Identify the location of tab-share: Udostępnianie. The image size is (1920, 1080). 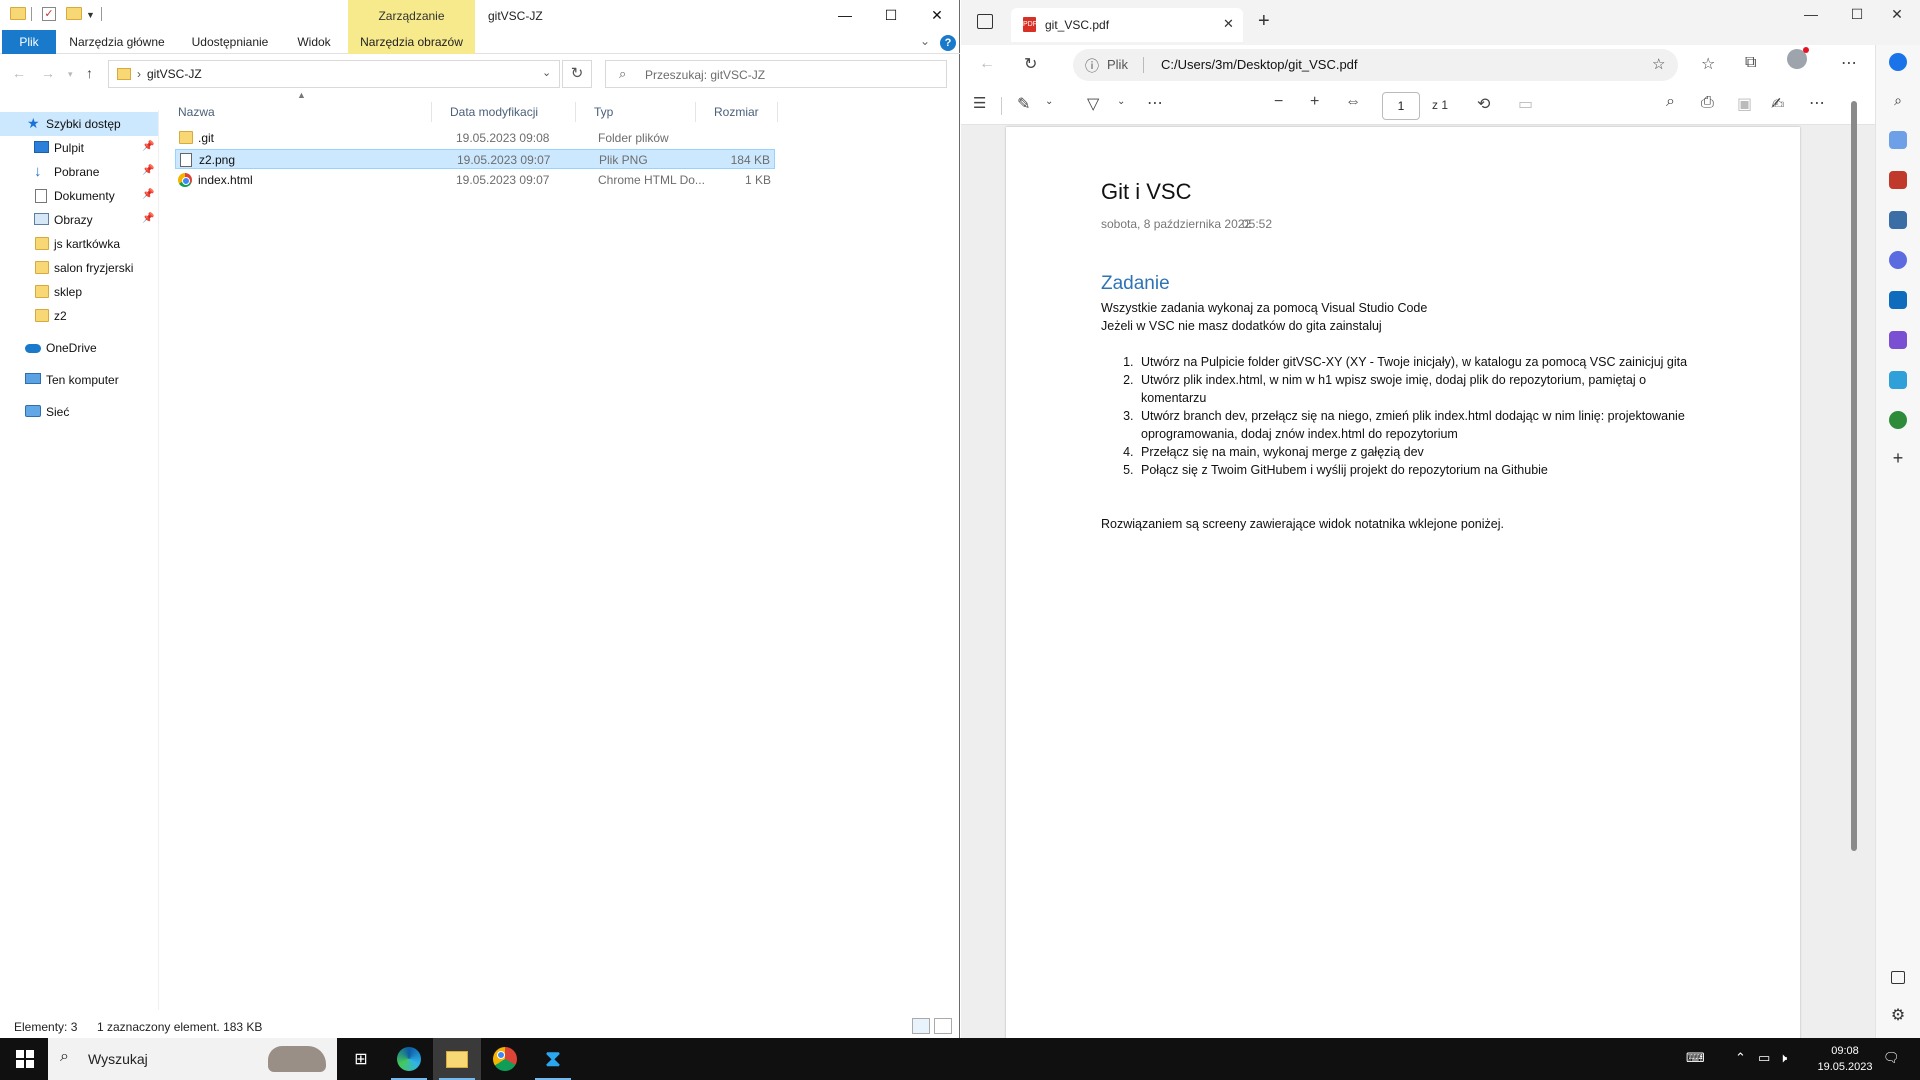
(230, 42).